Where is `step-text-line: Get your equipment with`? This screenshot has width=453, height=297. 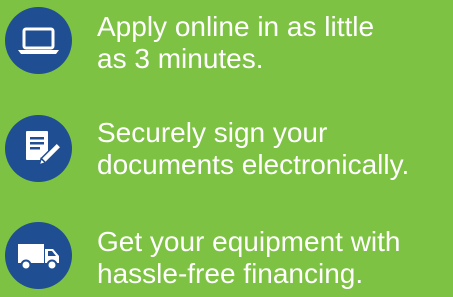
step-text-line: Get your equipment with is located at coordinates (249, 241).